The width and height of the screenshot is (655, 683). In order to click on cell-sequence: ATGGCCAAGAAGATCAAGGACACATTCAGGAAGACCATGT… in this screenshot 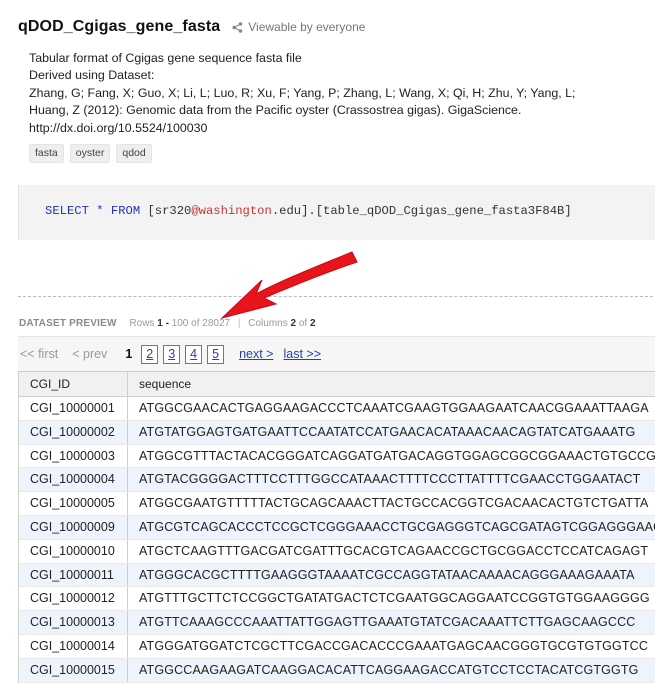, I will do `click(389, 669)`.